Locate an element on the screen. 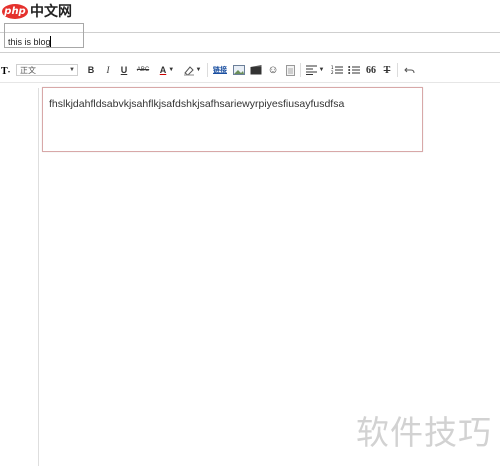 Image resolution: width=500 pixels, height=466 pixels. ordered-list-icon: 12 is located at coordinates (337, 70).